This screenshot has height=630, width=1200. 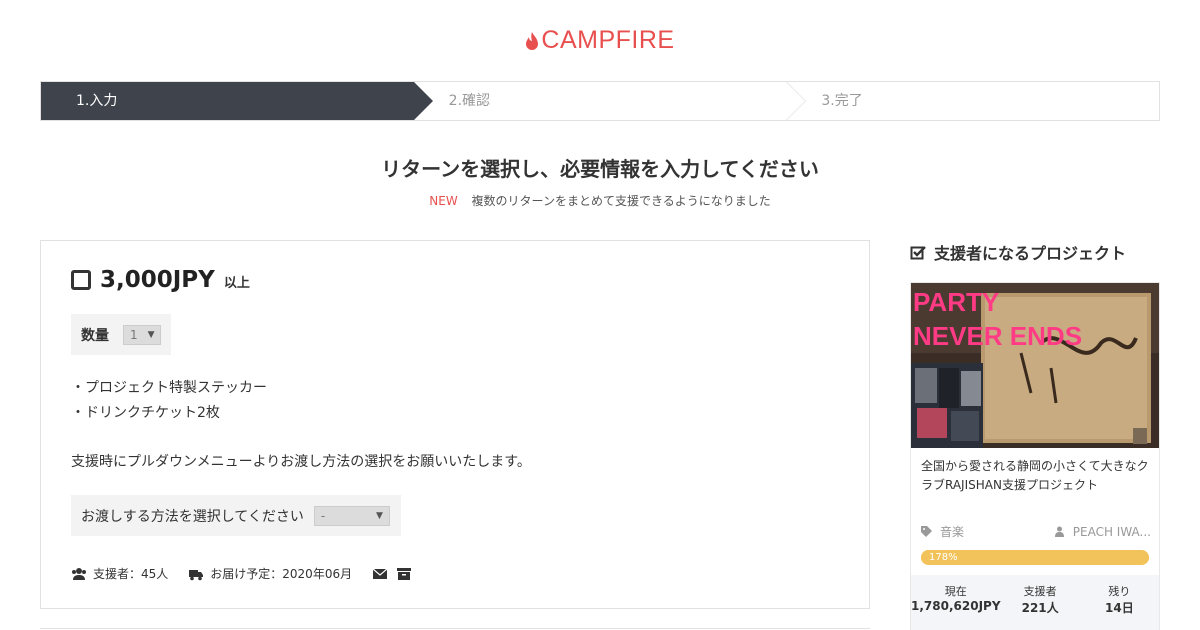 I want to click on delivery-method-label: お渡しする方法を選択してください, so click(x=192, y=516).